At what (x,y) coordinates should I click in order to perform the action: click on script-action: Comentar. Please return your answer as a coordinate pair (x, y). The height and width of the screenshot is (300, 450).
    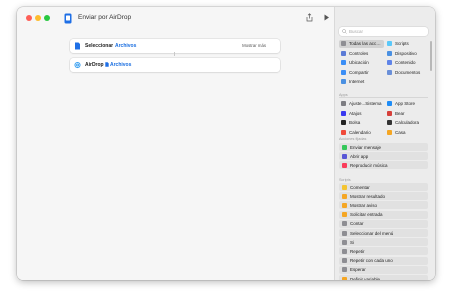
    Looking at the image, I should click on (383, 187).